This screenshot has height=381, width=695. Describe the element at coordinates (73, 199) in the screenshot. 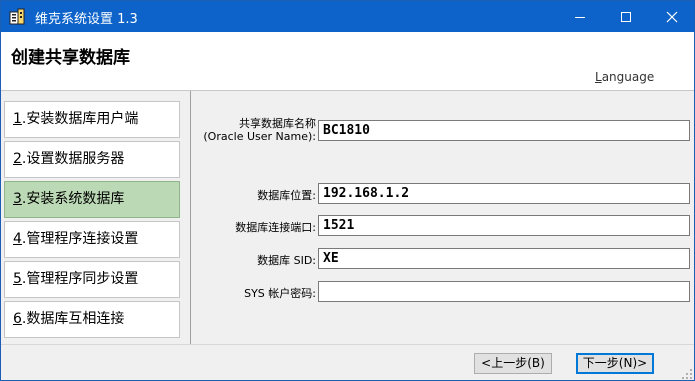

I see `step-label: .安装系统数据库` at that location.